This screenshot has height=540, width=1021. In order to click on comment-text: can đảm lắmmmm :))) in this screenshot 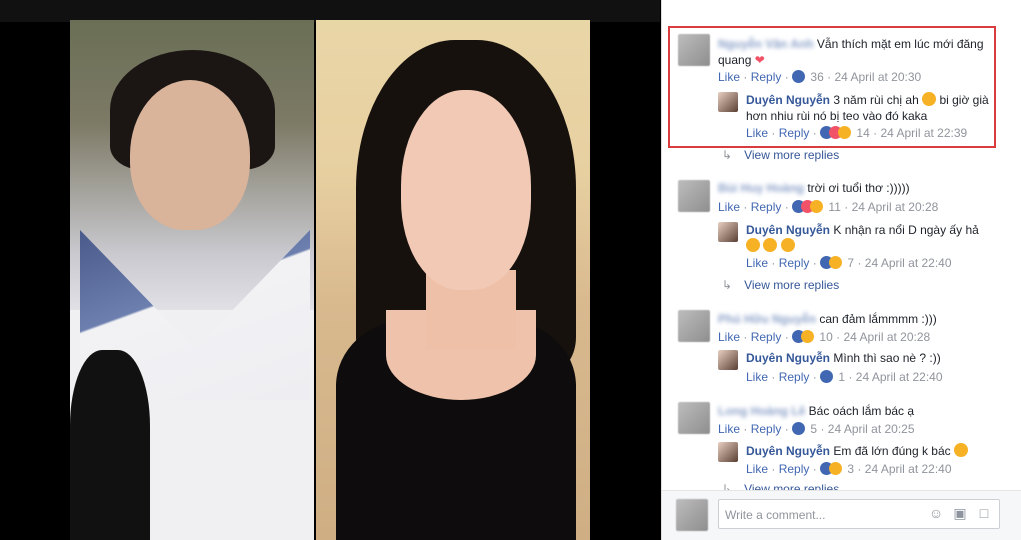, I will do `click(878, 319)`.